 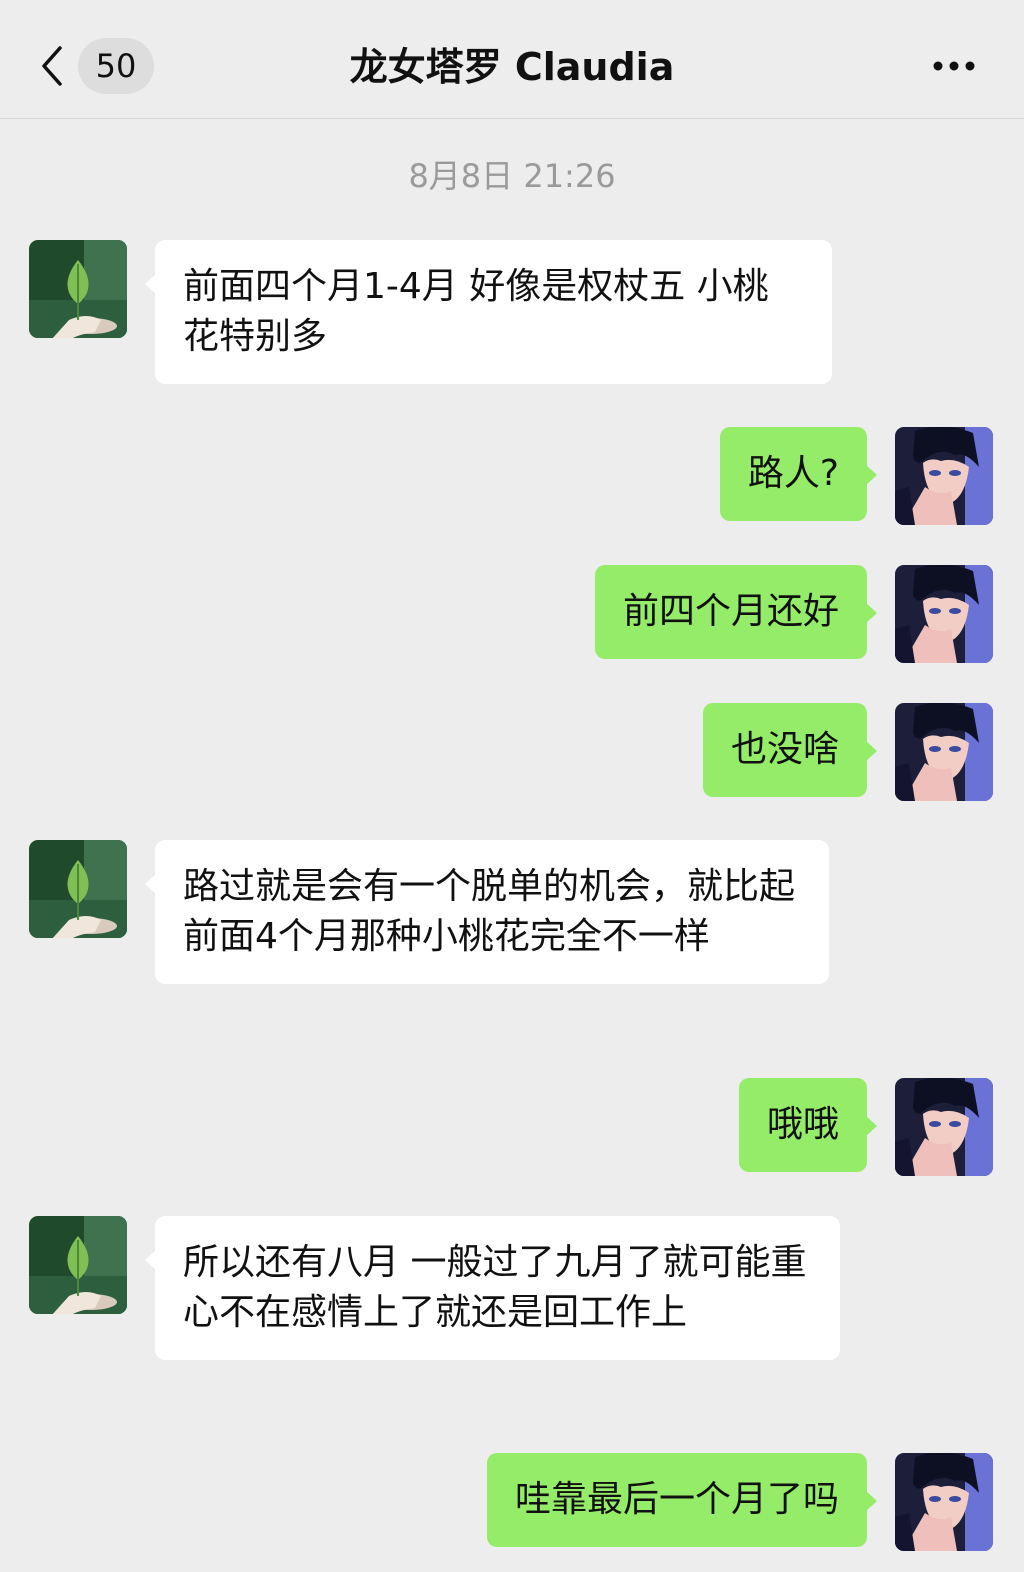 I want to click on outgoing-message-bubble: 前四个月还好, so click(x=736, y=612).